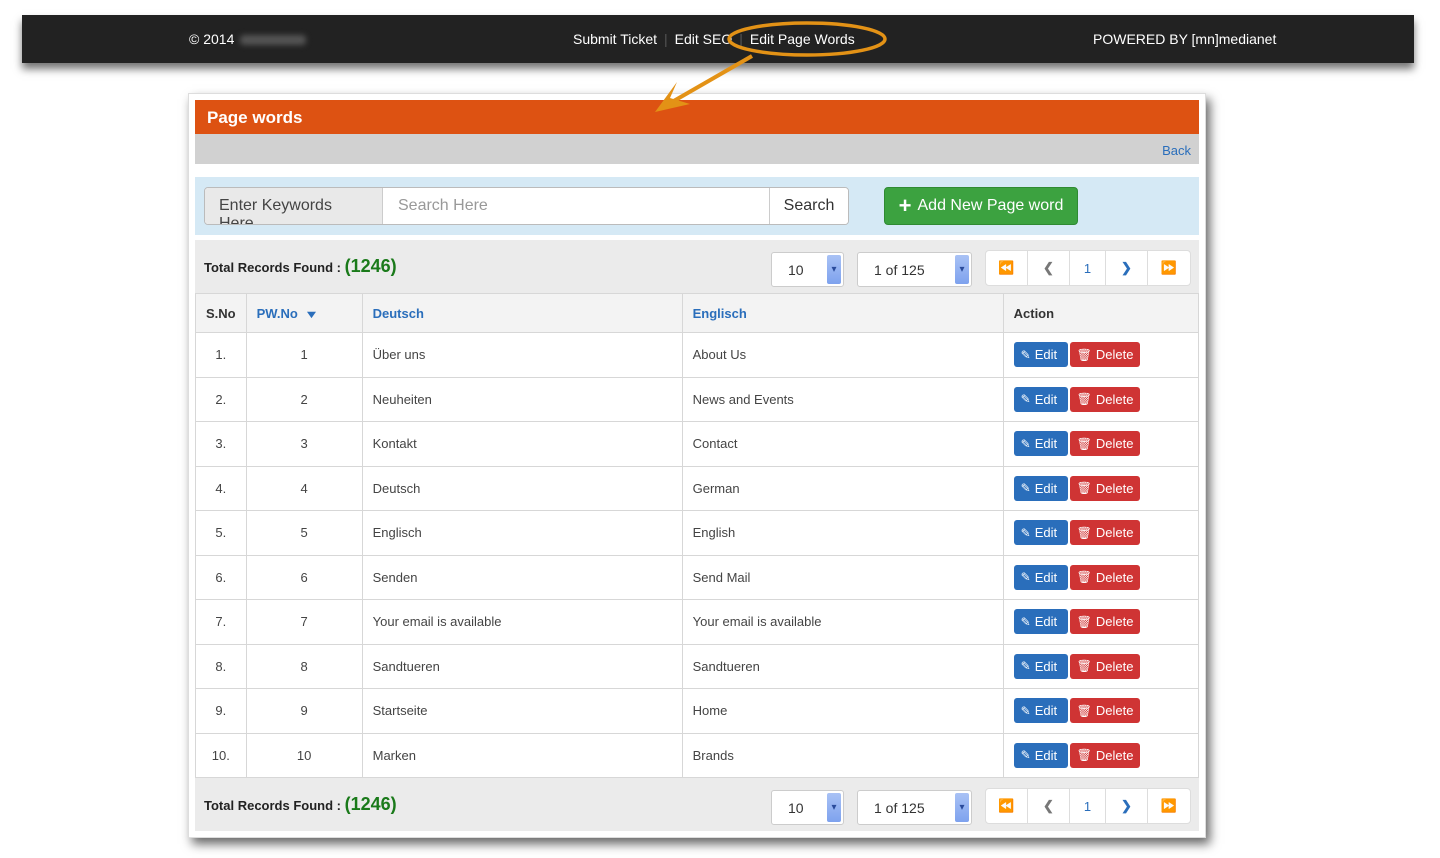 This screenshot has height=858, width=1440. What do you see at coordinates (615, 39) in the screenshot?
I see `submit-ticket-link: Submit Ticket` at bounding box center [615, 39].